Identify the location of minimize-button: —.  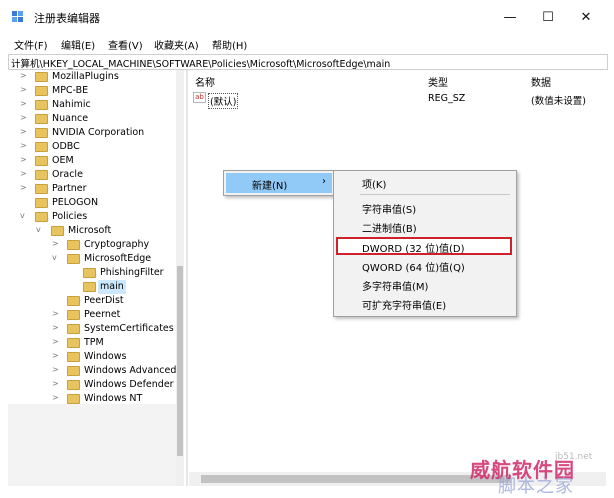
(510, 18).